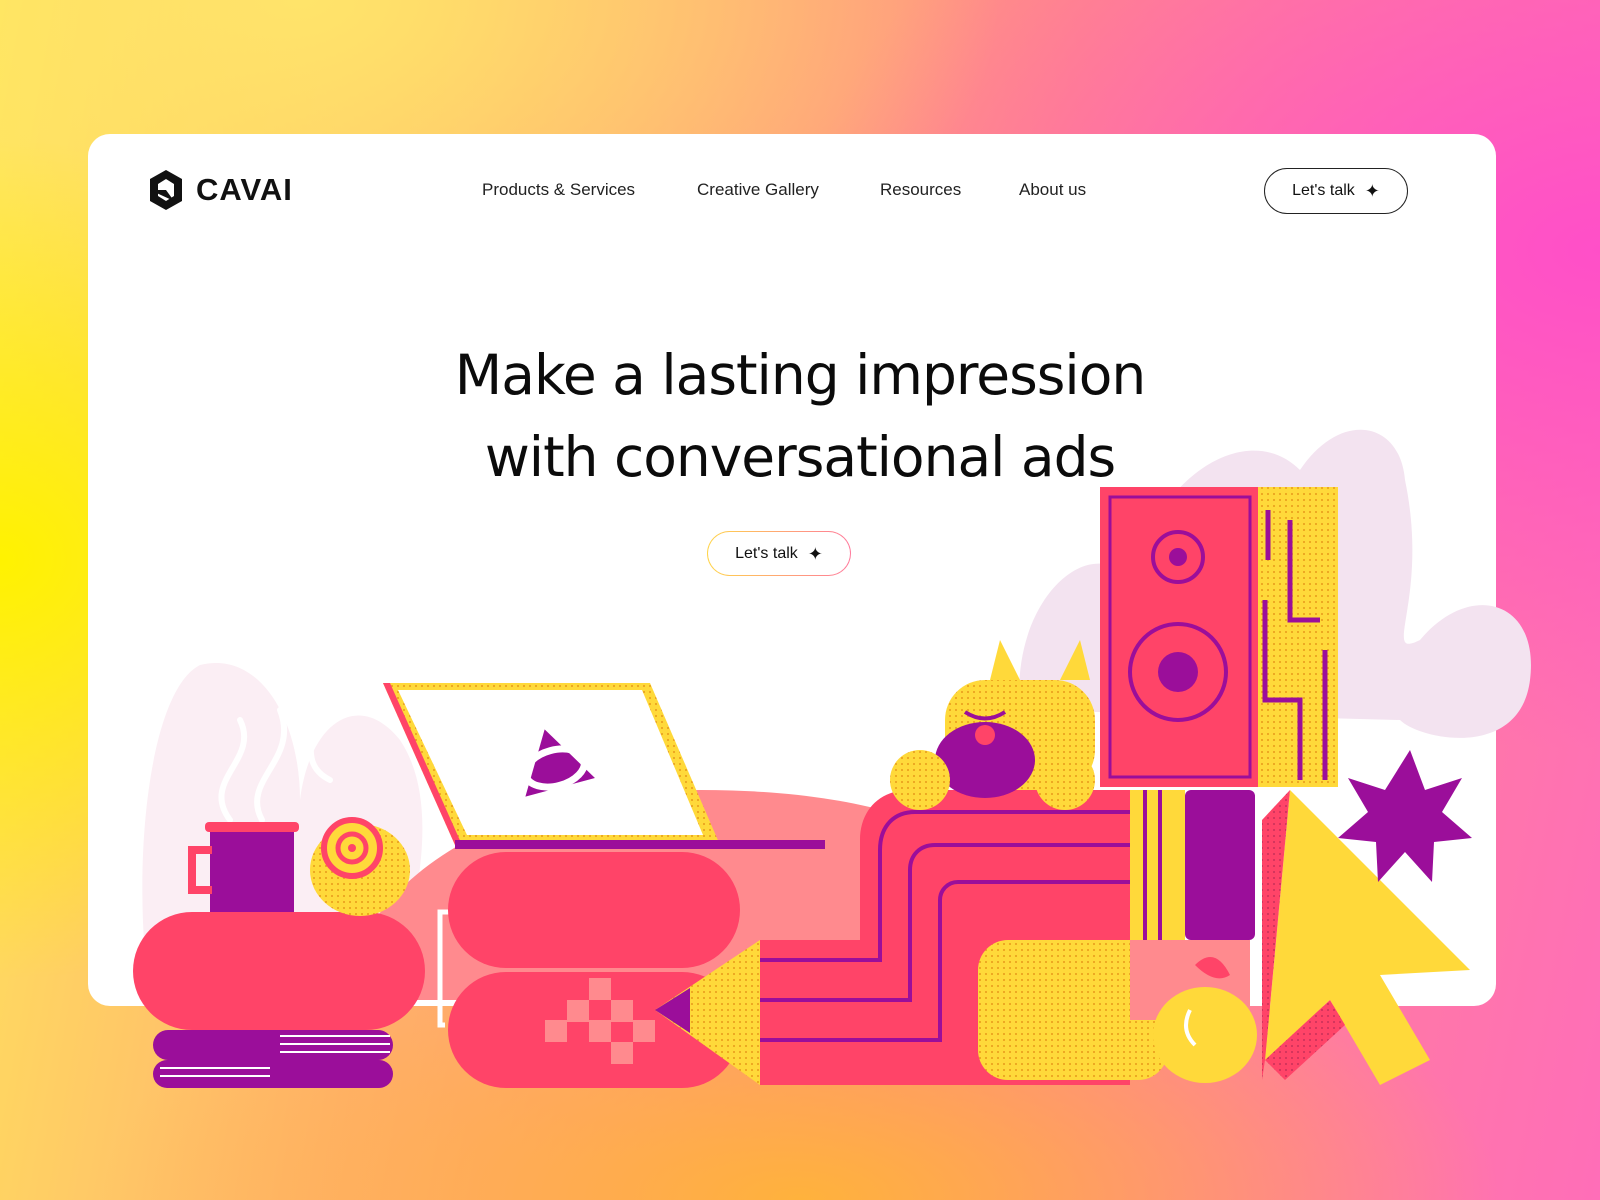 The height and width of the screenshot is (1200, 1600). I want to click on hero-headline-line-2: with conversational ads, so click(800, 457).